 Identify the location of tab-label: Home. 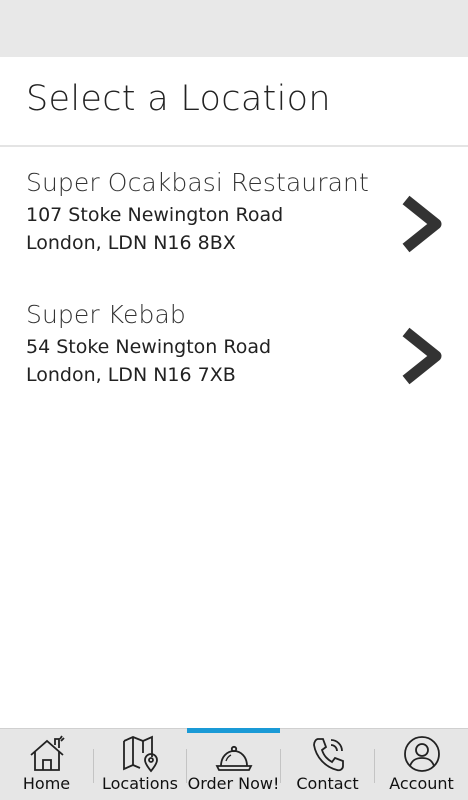
(46, 783).